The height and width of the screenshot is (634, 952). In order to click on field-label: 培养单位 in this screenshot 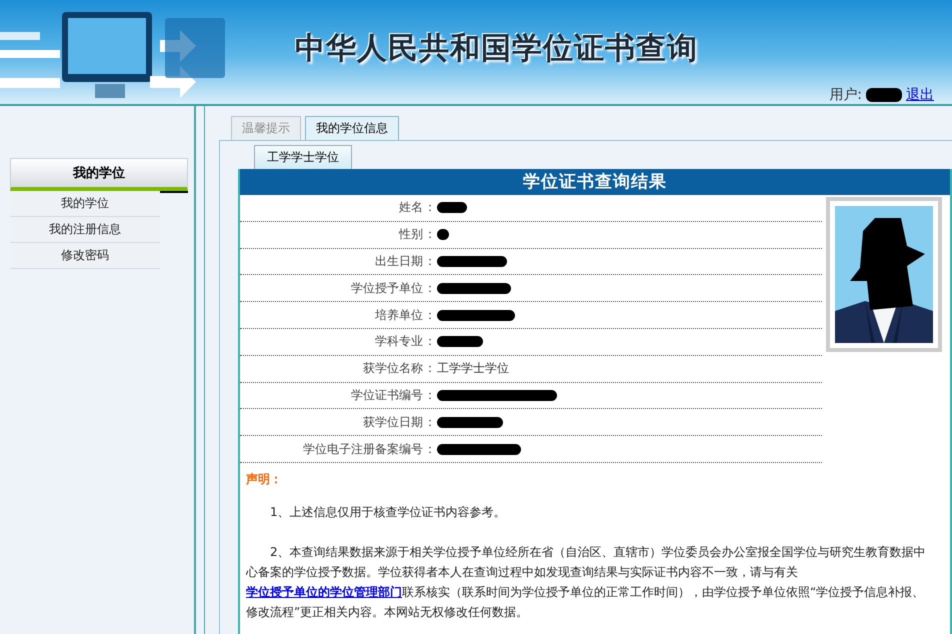, I will do `click(398, 315)`.